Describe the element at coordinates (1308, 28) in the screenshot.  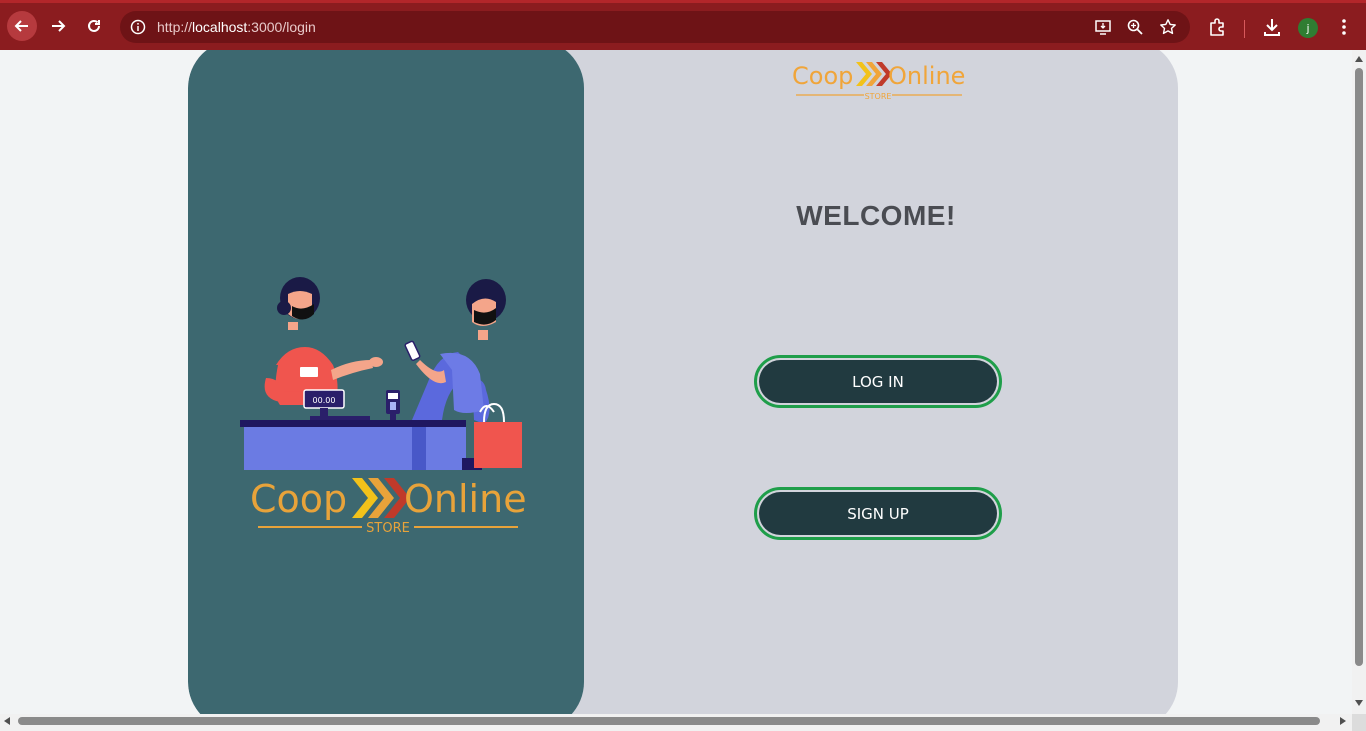
I see `profile-avatar: j` at that location.